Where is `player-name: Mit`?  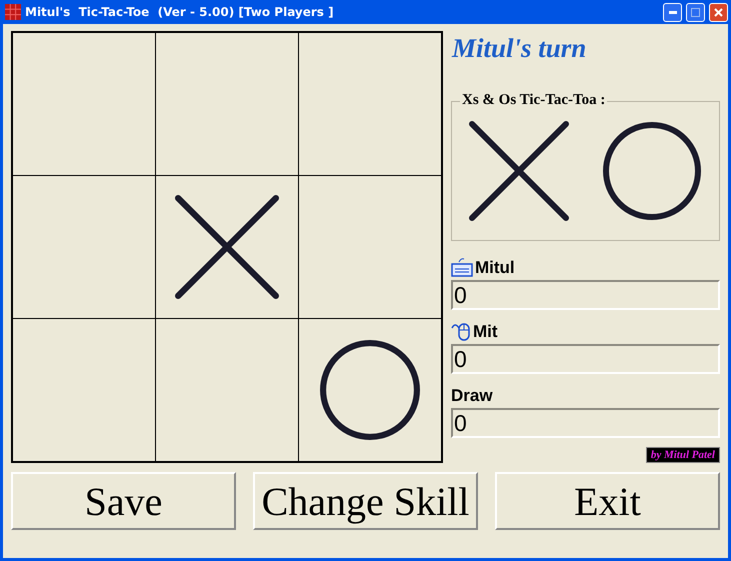 player-name: Mit is located at coordinates (485, 332).